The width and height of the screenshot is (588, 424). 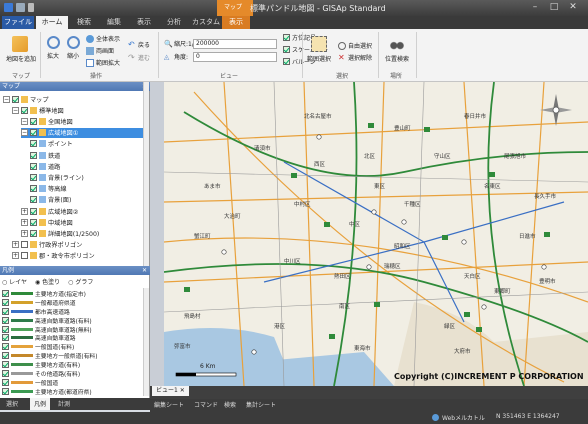 I want to click on zoom-out-button: 縮小, so click(x=73, y=48).